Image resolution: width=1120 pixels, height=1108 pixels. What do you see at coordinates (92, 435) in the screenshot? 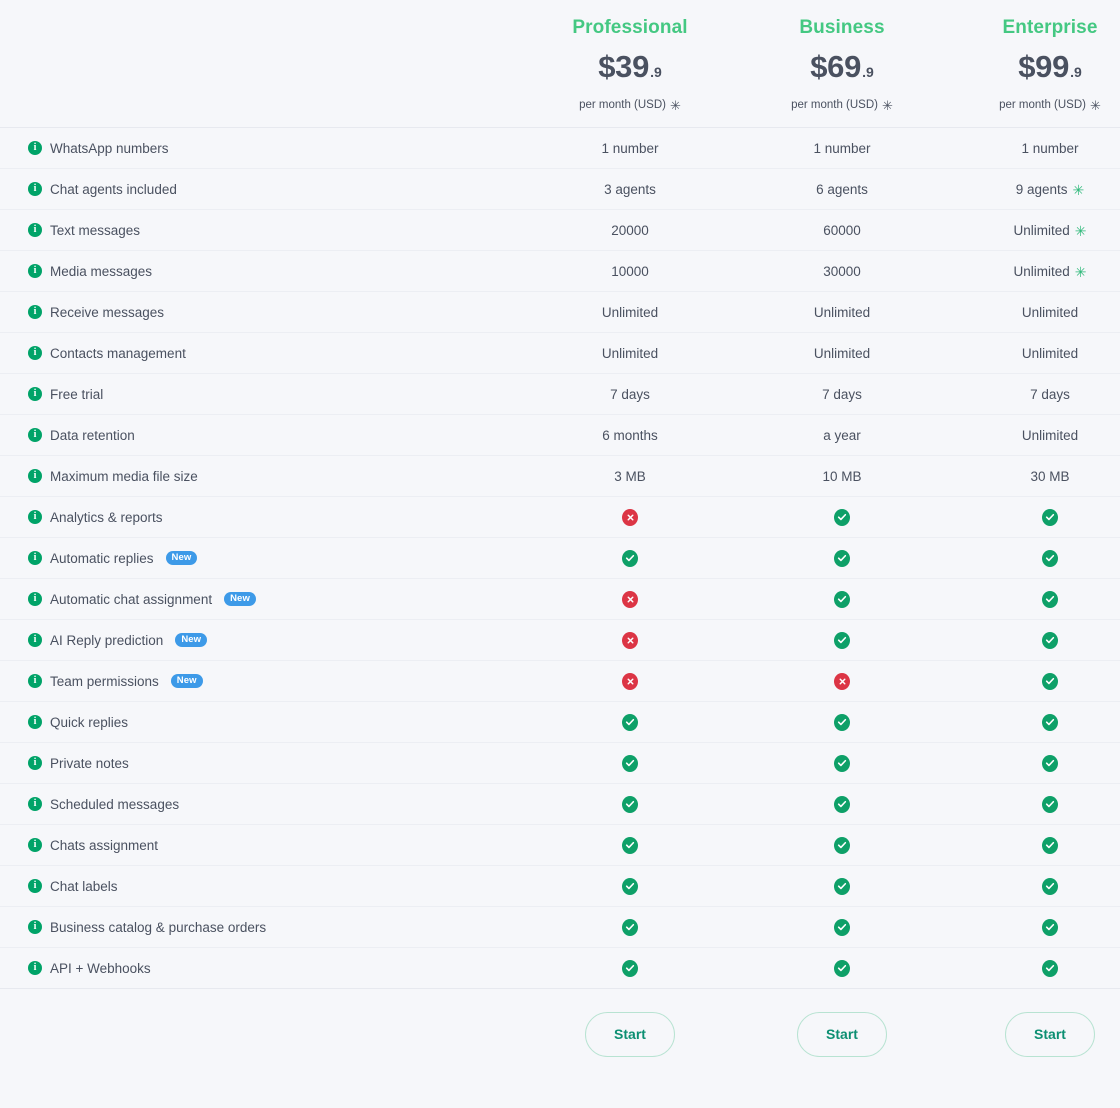
I see `feature-label: Data retention` at bounding box center [92, 435].